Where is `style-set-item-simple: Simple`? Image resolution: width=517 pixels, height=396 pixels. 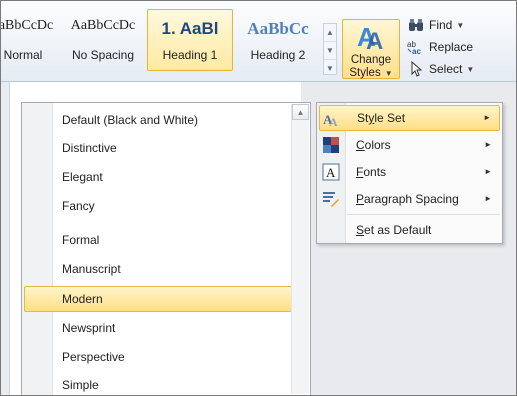 style-set-item-simple: Simple is located at coordinates (158, 383).